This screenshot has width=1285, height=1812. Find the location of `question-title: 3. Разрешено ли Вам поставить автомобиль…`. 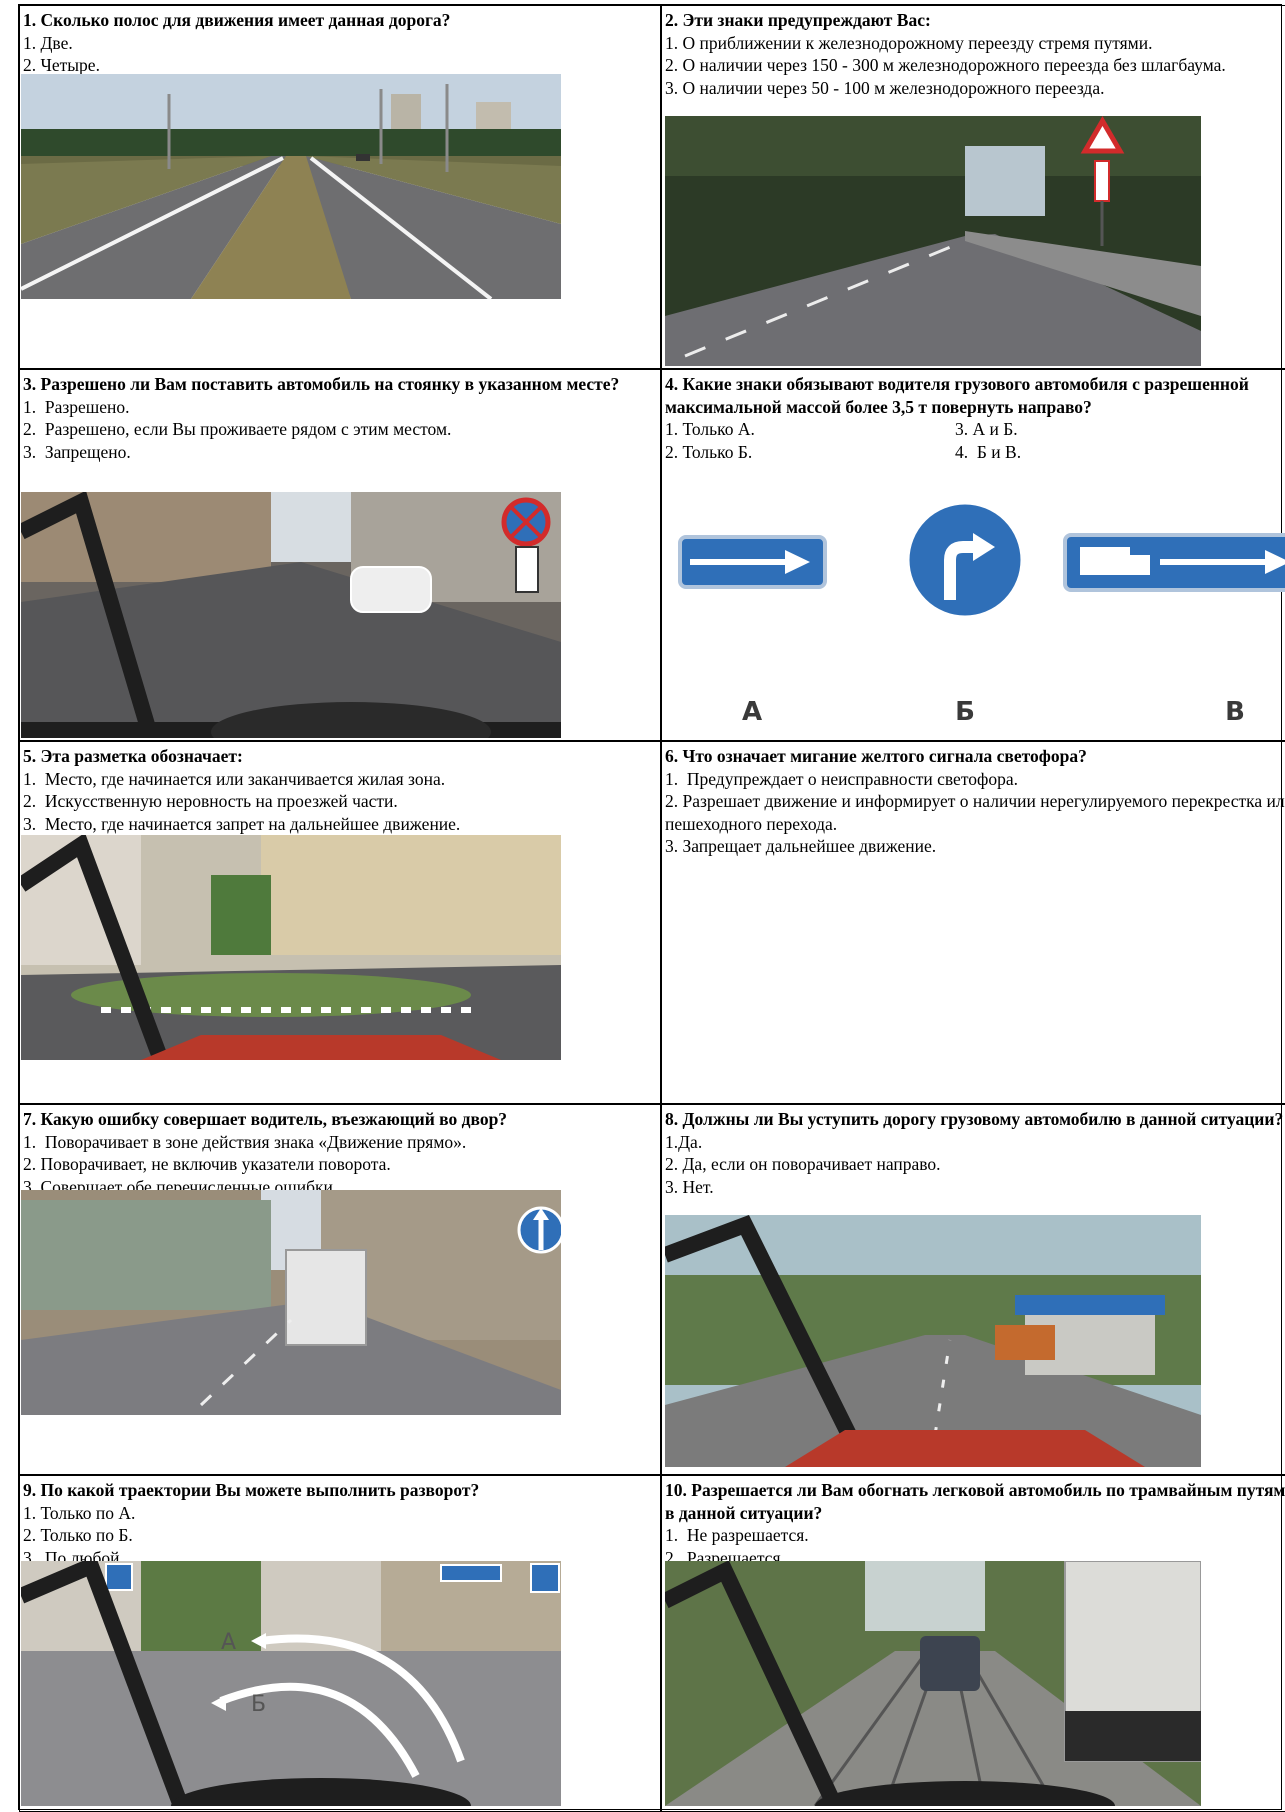

question-title: 3. Разрешено ли Вам поставить автомобиль… is located at coordinates (321, 384).